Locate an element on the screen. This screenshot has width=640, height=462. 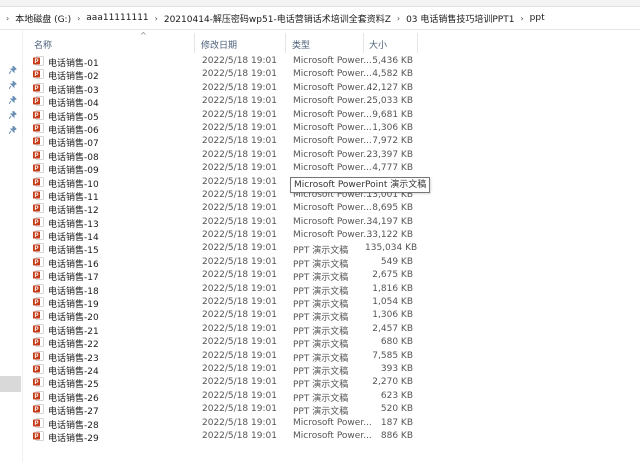
file-name: 电话销售-09 is located at coordinates (73, 171).